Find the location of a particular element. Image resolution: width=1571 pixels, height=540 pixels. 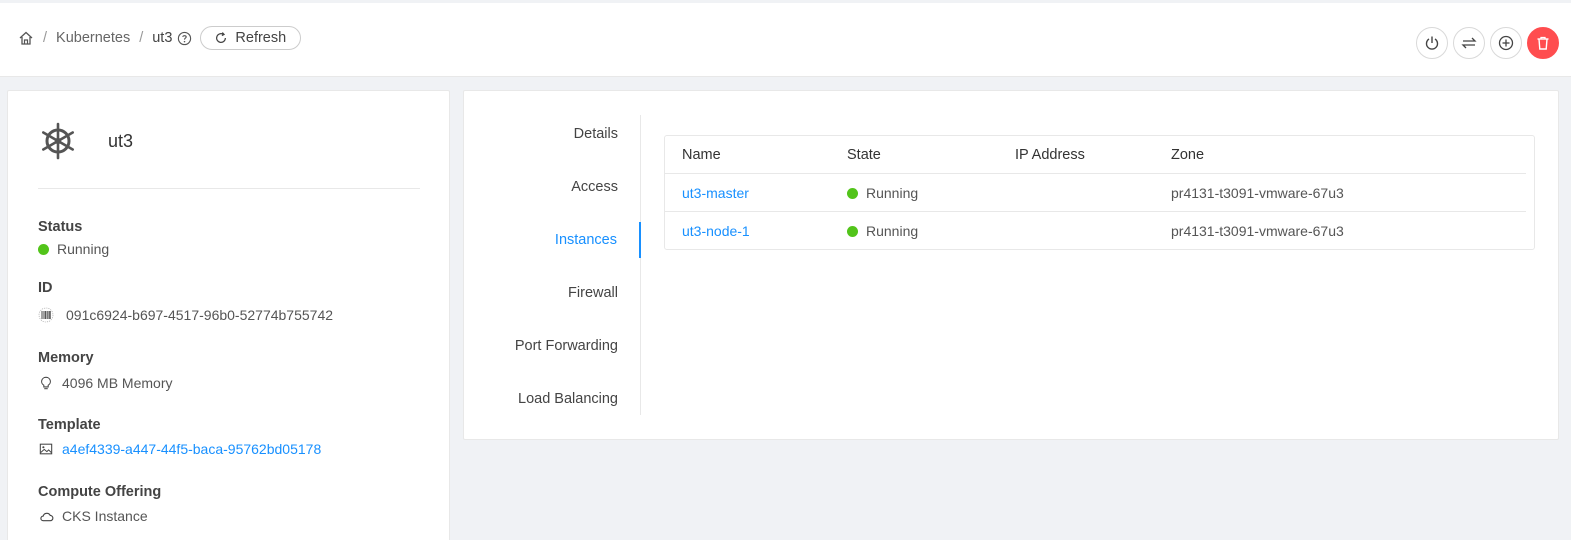

tab-details: Details is located at coordinates (551, 134).